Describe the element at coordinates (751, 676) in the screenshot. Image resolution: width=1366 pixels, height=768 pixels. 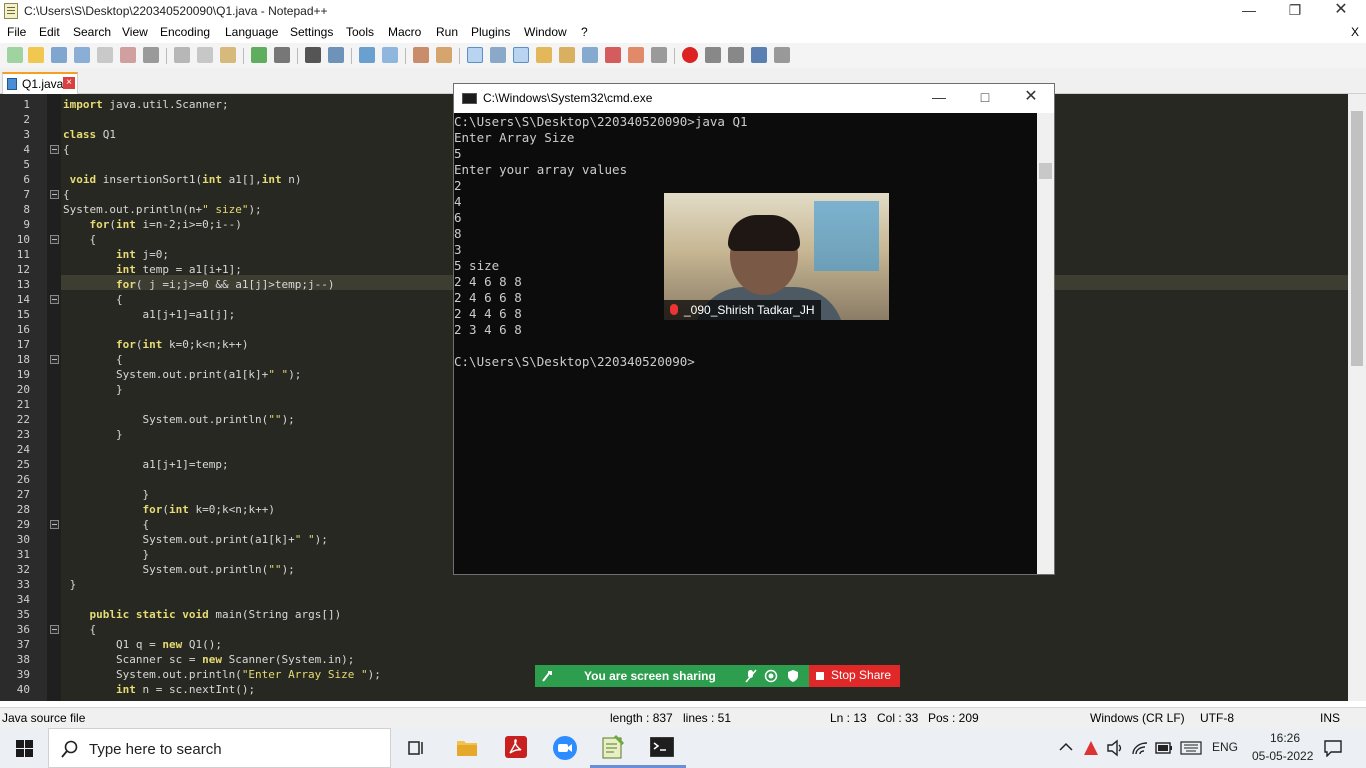
I see `mic-muted-icon` at that location.